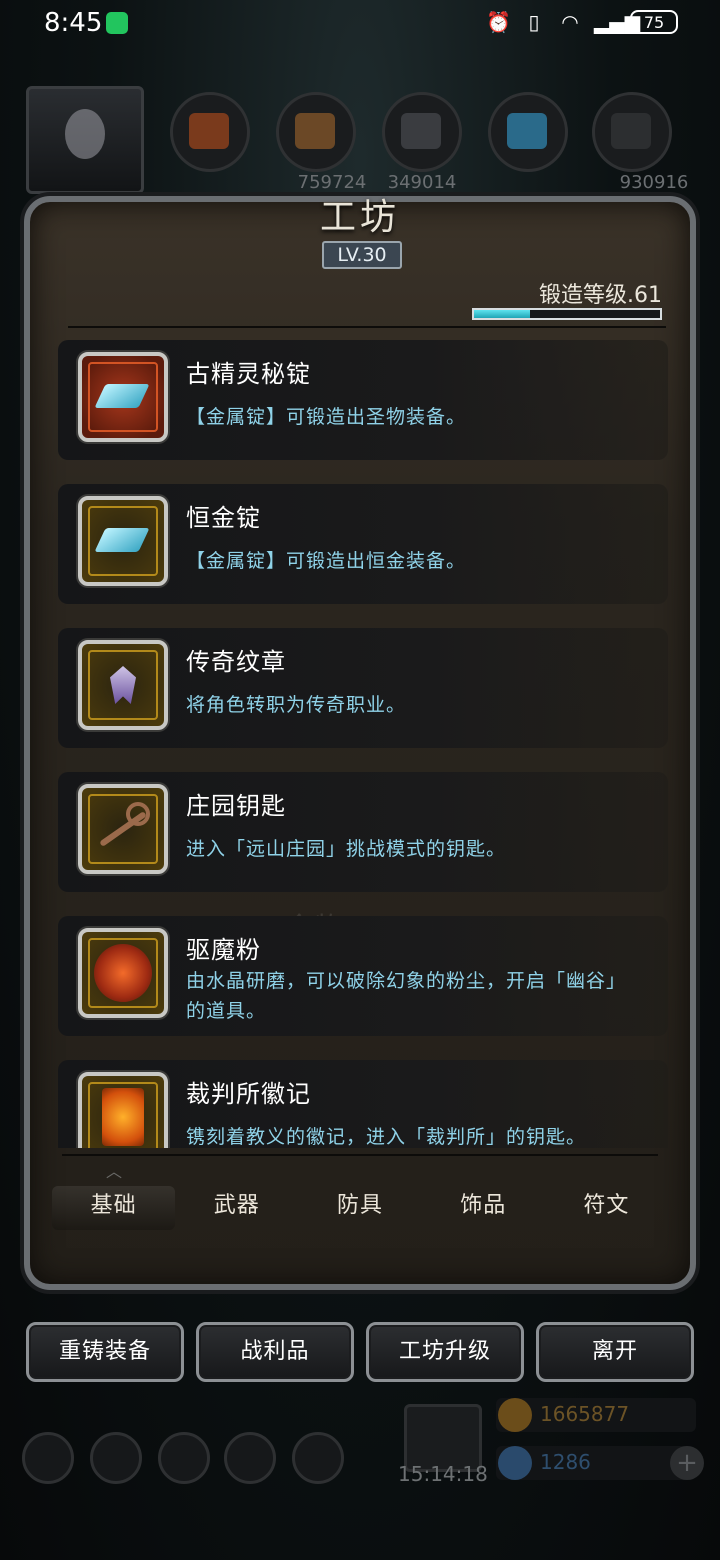 The height and width of the screenshot is (1560, 720). I want to click on tab-accessories: 饰品, so click(483, 1208).